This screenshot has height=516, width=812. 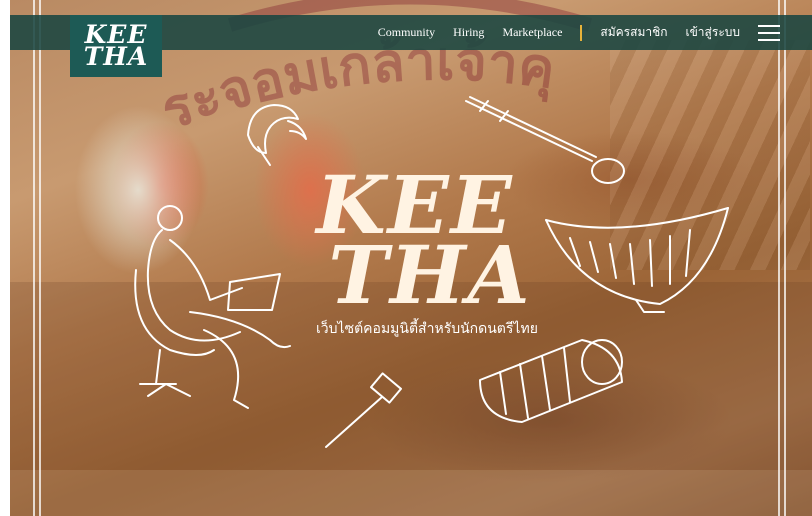 I want to click on mallet-sketch, so click(x=363, y=410).